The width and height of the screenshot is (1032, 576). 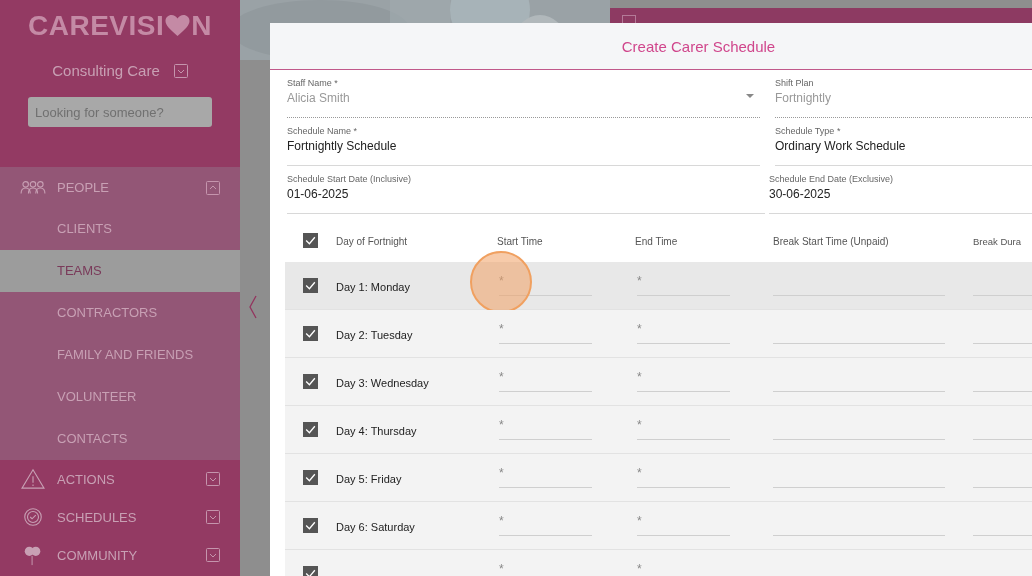 What do you see at coordinates (831, 241) in the screenshot?
I see `column-header: Break Start Time (Unpaid)` at bounding box center [831, 241].